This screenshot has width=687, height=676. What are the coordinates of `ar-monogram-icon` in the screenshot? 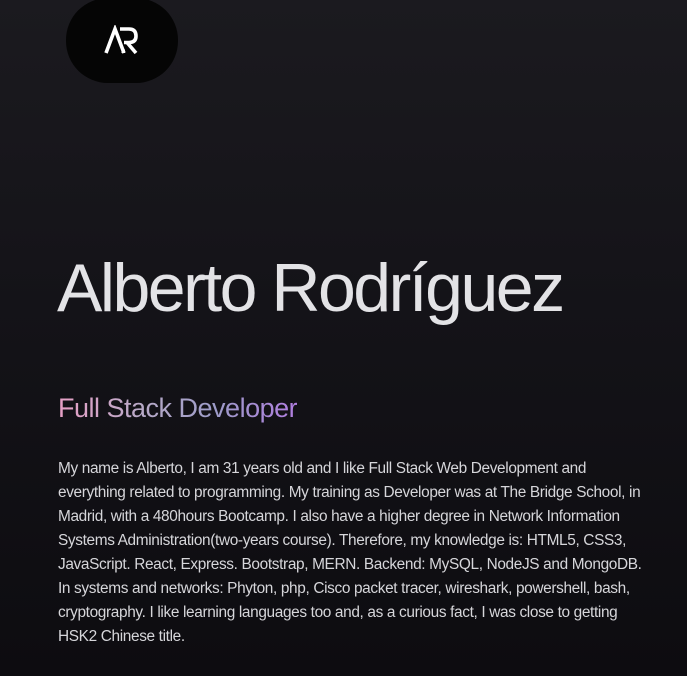 It's located at (121, 39).